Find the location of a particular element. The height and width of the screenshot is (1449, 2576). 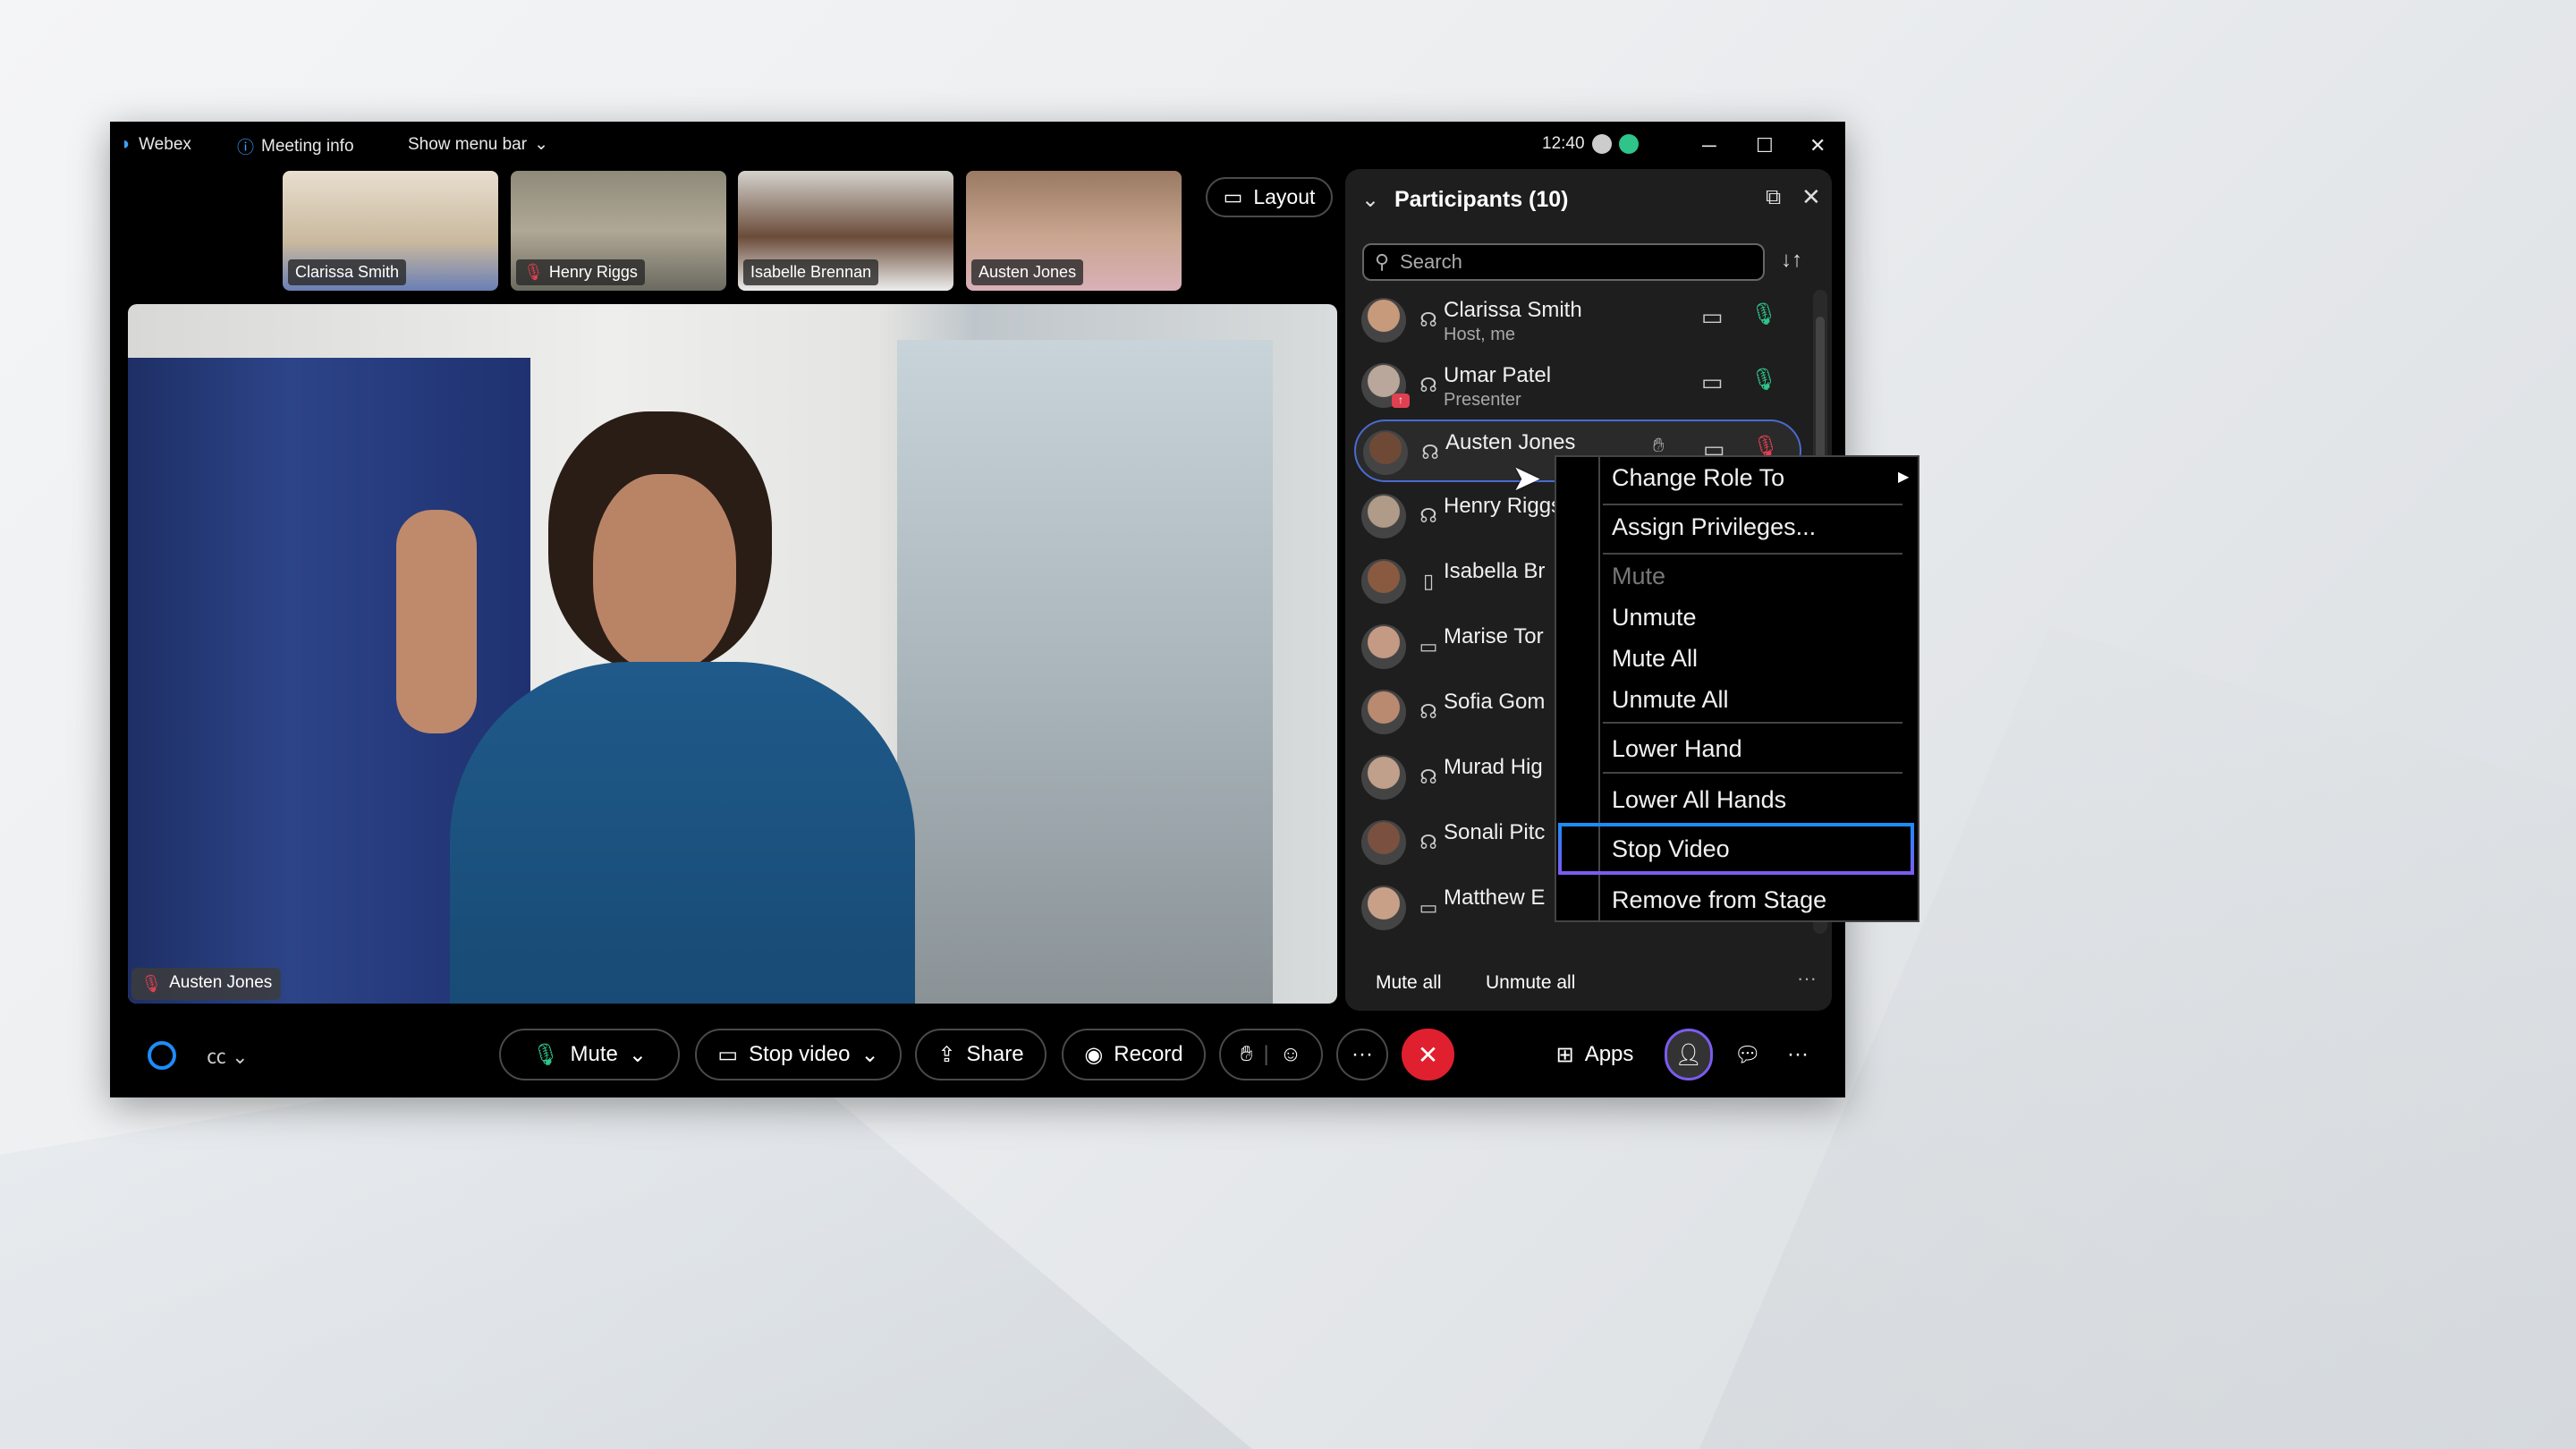

record-button: ◉ Record is located at coordinates (1134, 1054).